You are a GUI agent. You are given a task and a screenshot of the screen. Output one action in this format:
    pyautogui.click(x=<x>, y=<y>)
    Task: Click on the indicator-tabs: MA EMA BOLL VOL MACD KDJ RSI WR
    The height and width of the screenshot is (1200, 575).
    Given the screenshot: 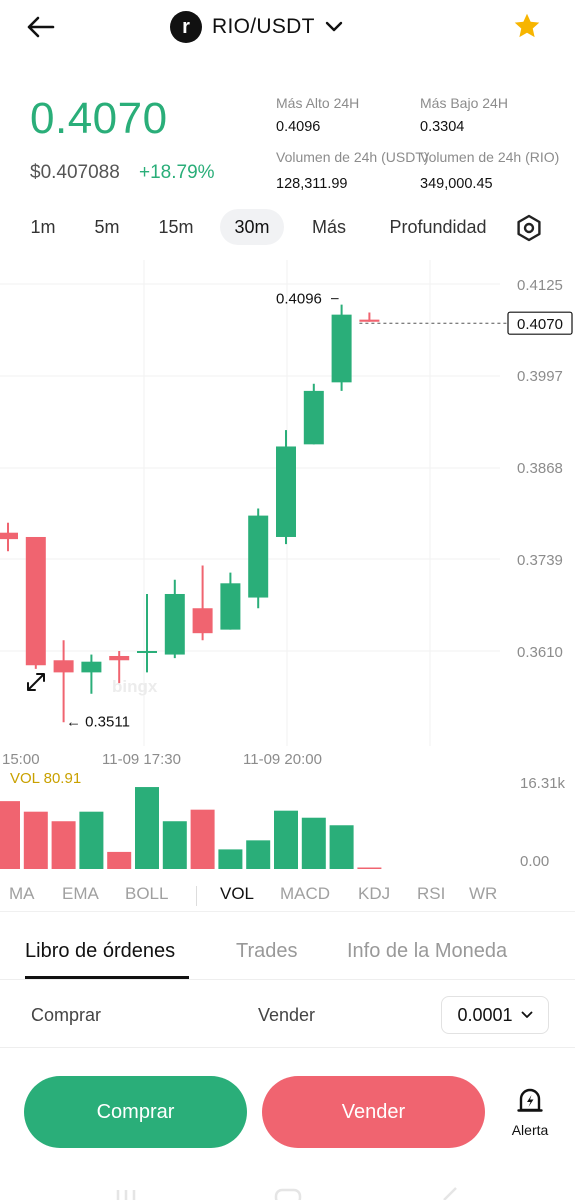 What is the action you would take?
    pyautogui.click(x=287, y=894)
    